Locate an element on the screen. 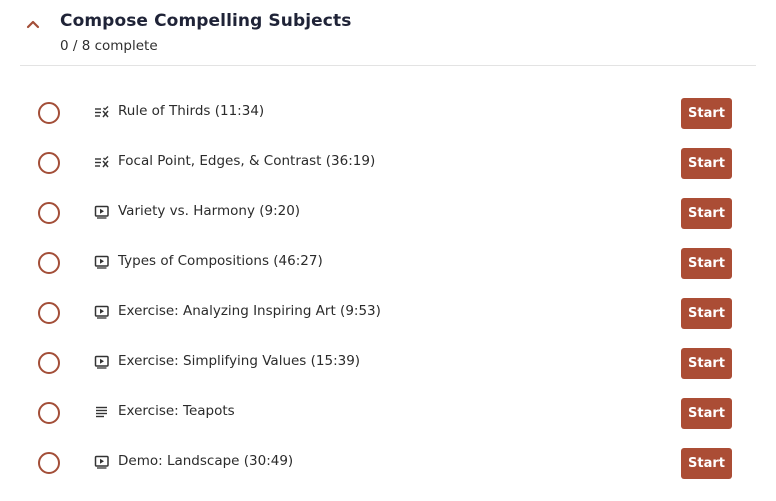  section-title: Compose Compelling Subjects is located at coordinates (206, 21).